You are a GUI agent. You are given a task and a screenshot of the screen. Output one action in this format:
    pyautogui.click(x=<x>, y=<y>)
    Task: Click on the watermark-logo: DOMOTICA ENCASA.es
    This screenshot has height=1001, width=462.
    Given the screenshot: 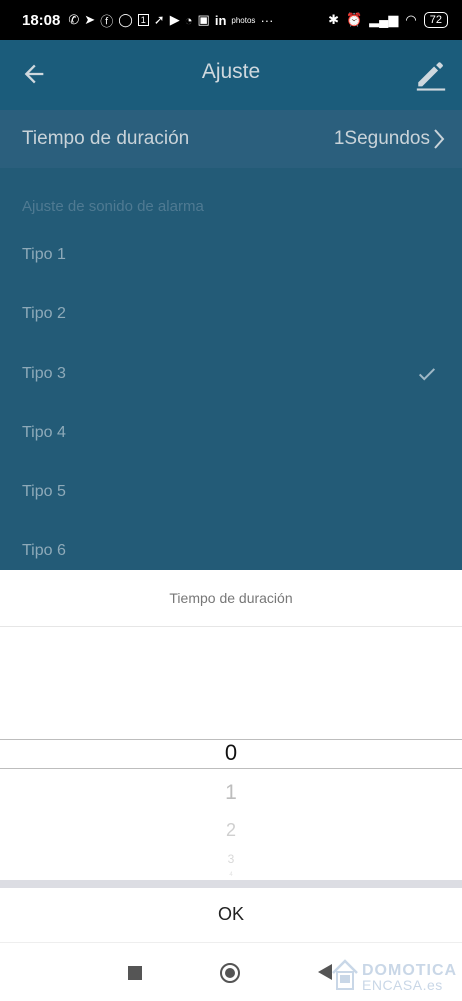 What is the action you would take?
    pyautogui.click(x=409, y=978)
    